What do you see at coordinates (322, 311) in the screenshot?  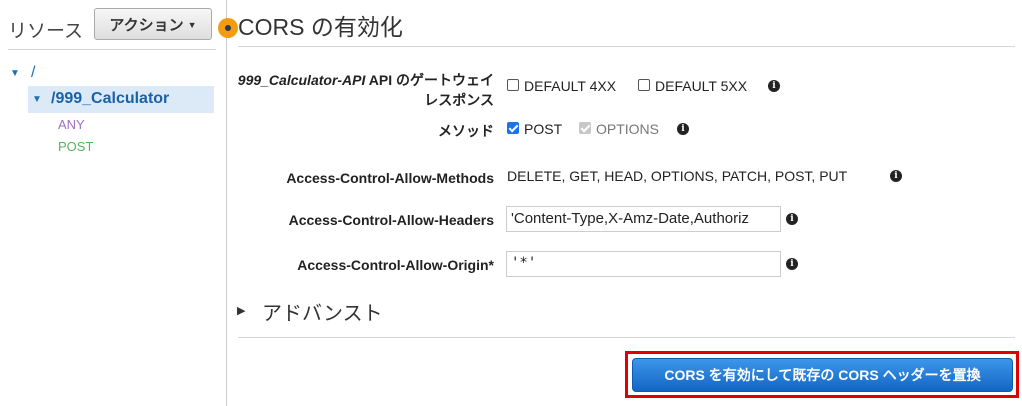 I see `advanced-toggle: アドバンスト` at bounding box center [322, 311].